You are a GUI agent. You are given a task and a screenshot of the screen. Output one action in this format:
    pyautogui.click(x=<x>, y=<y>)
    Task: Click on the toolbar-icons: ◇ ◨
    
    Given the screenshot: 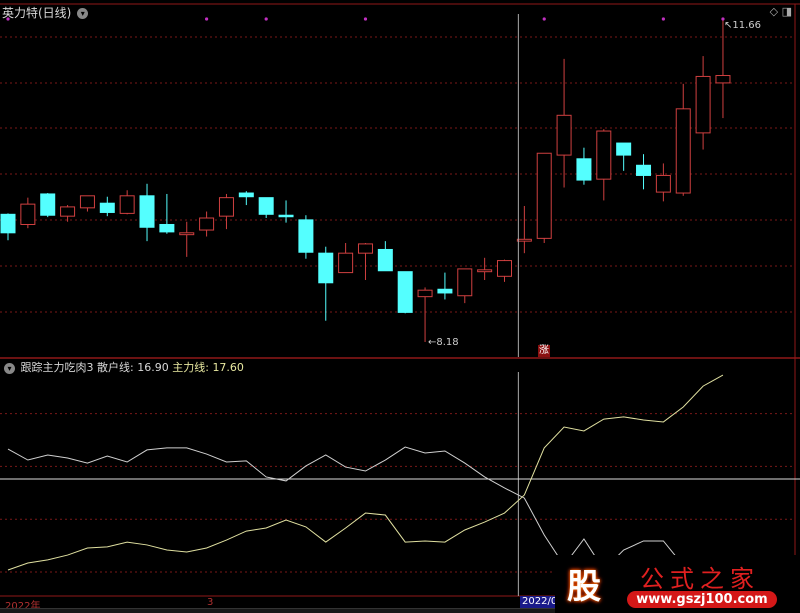 What is the action you would take?
    pyautogui.click(x=781, y=11)
    